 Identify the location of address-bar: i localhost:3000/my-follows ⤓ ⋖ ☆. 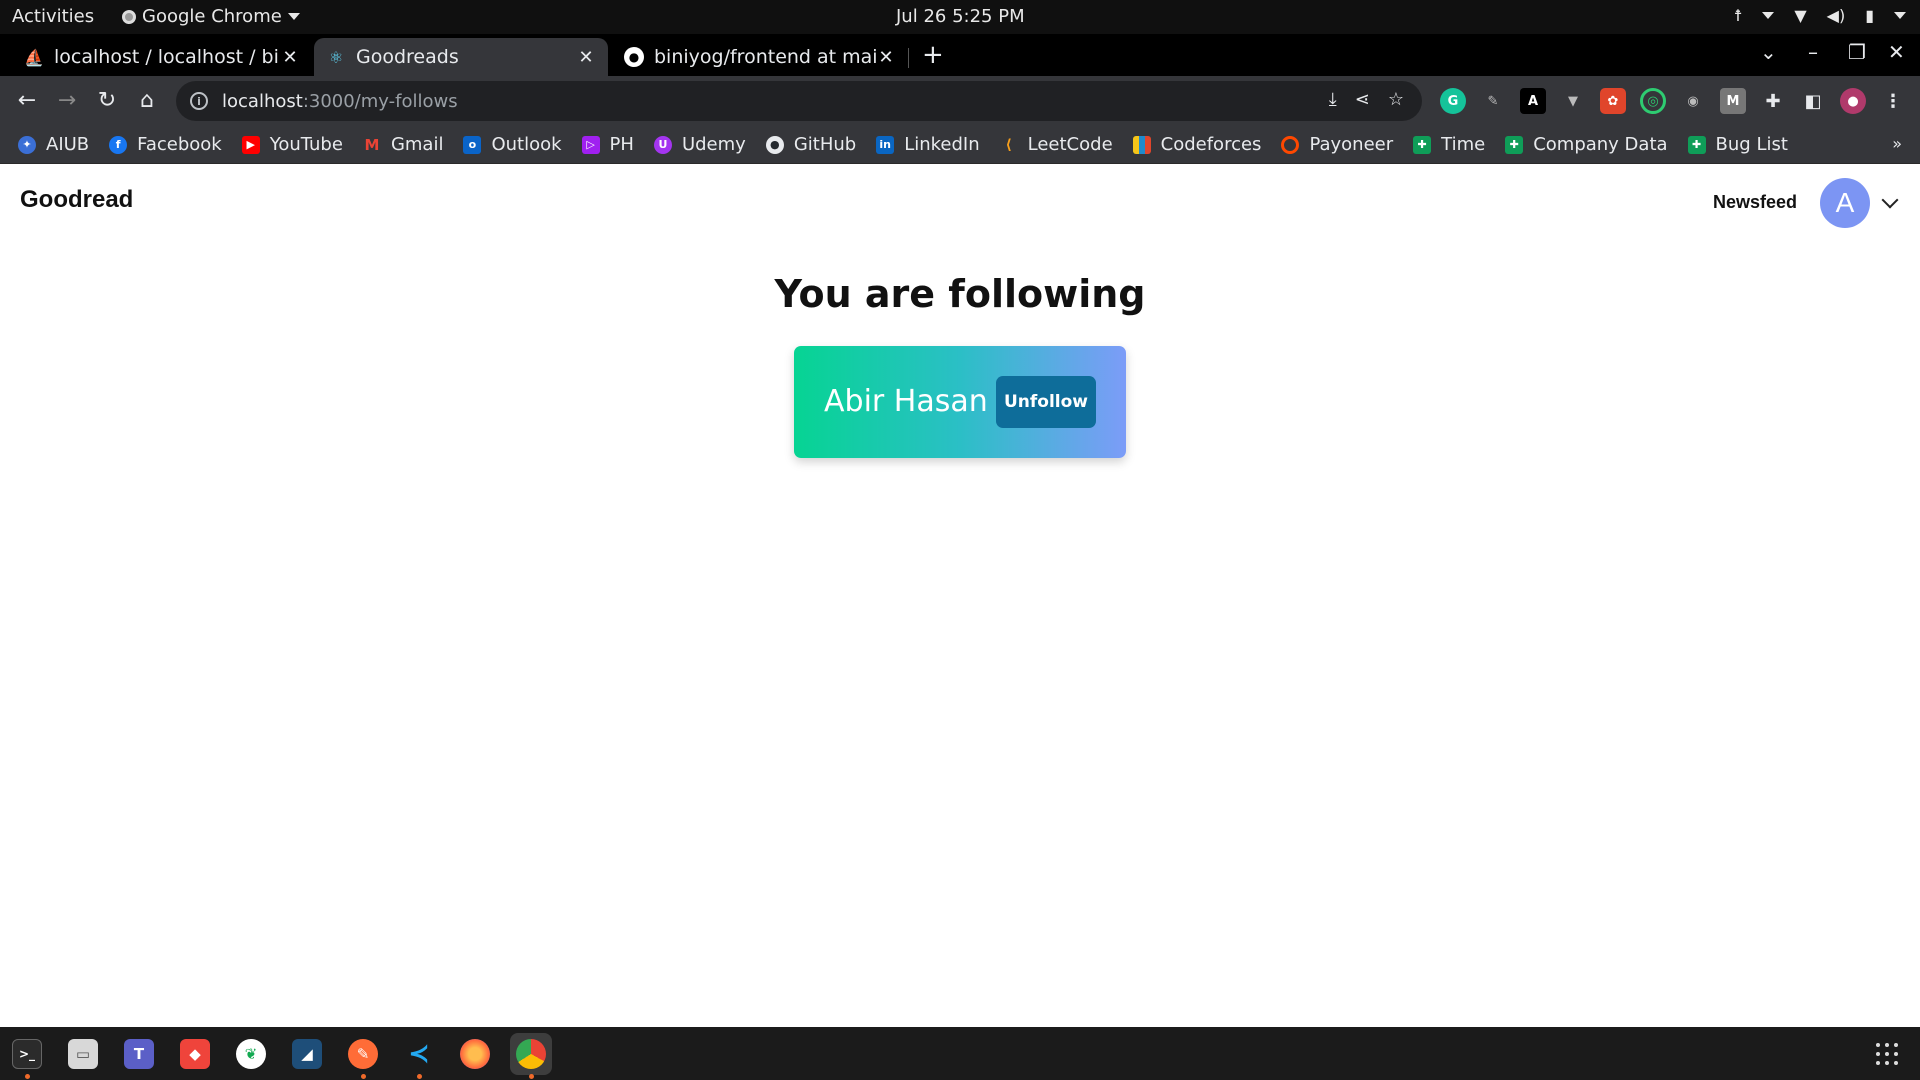
(799, 101).